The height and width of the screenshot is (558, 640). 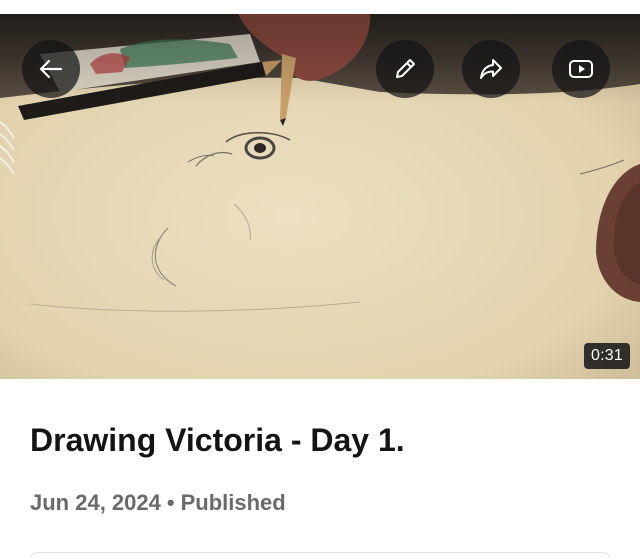 I want to click on back-button, so click(x=51, y=69).